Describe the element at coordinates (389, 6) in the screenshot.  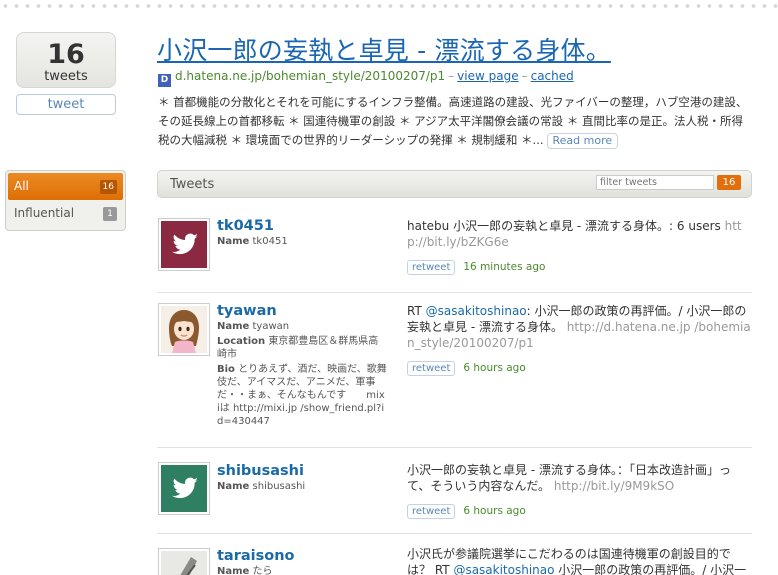
I see `dotted-border` at that location.